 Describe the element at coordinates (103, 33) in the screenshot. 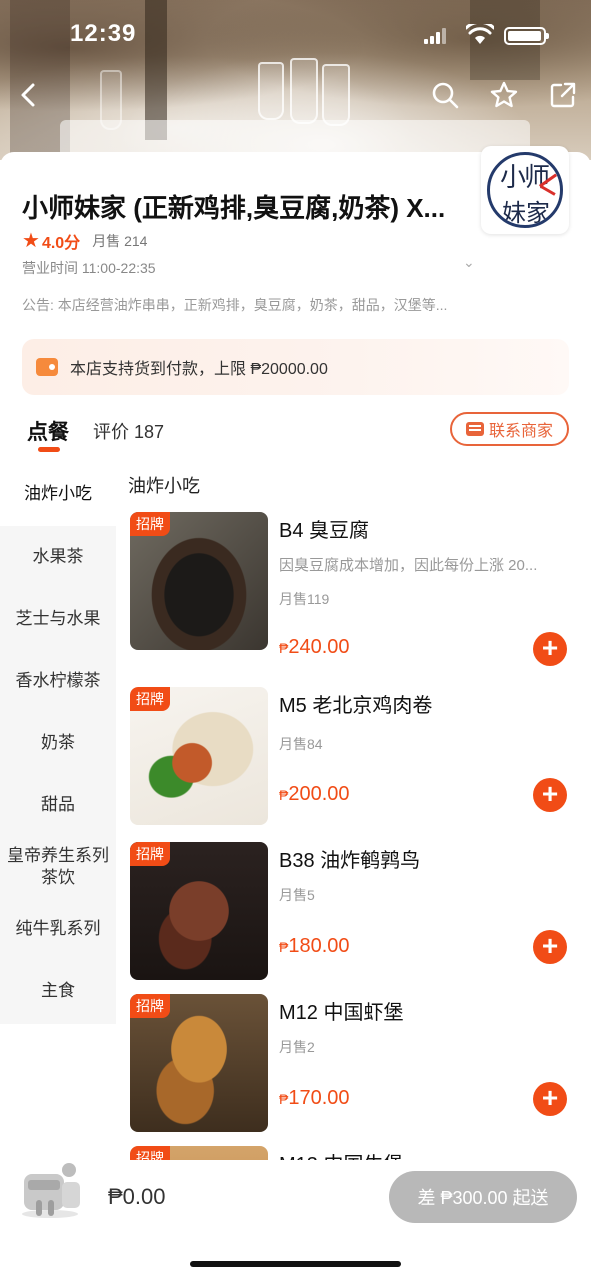

I see `status-time: 12:39` at that location.